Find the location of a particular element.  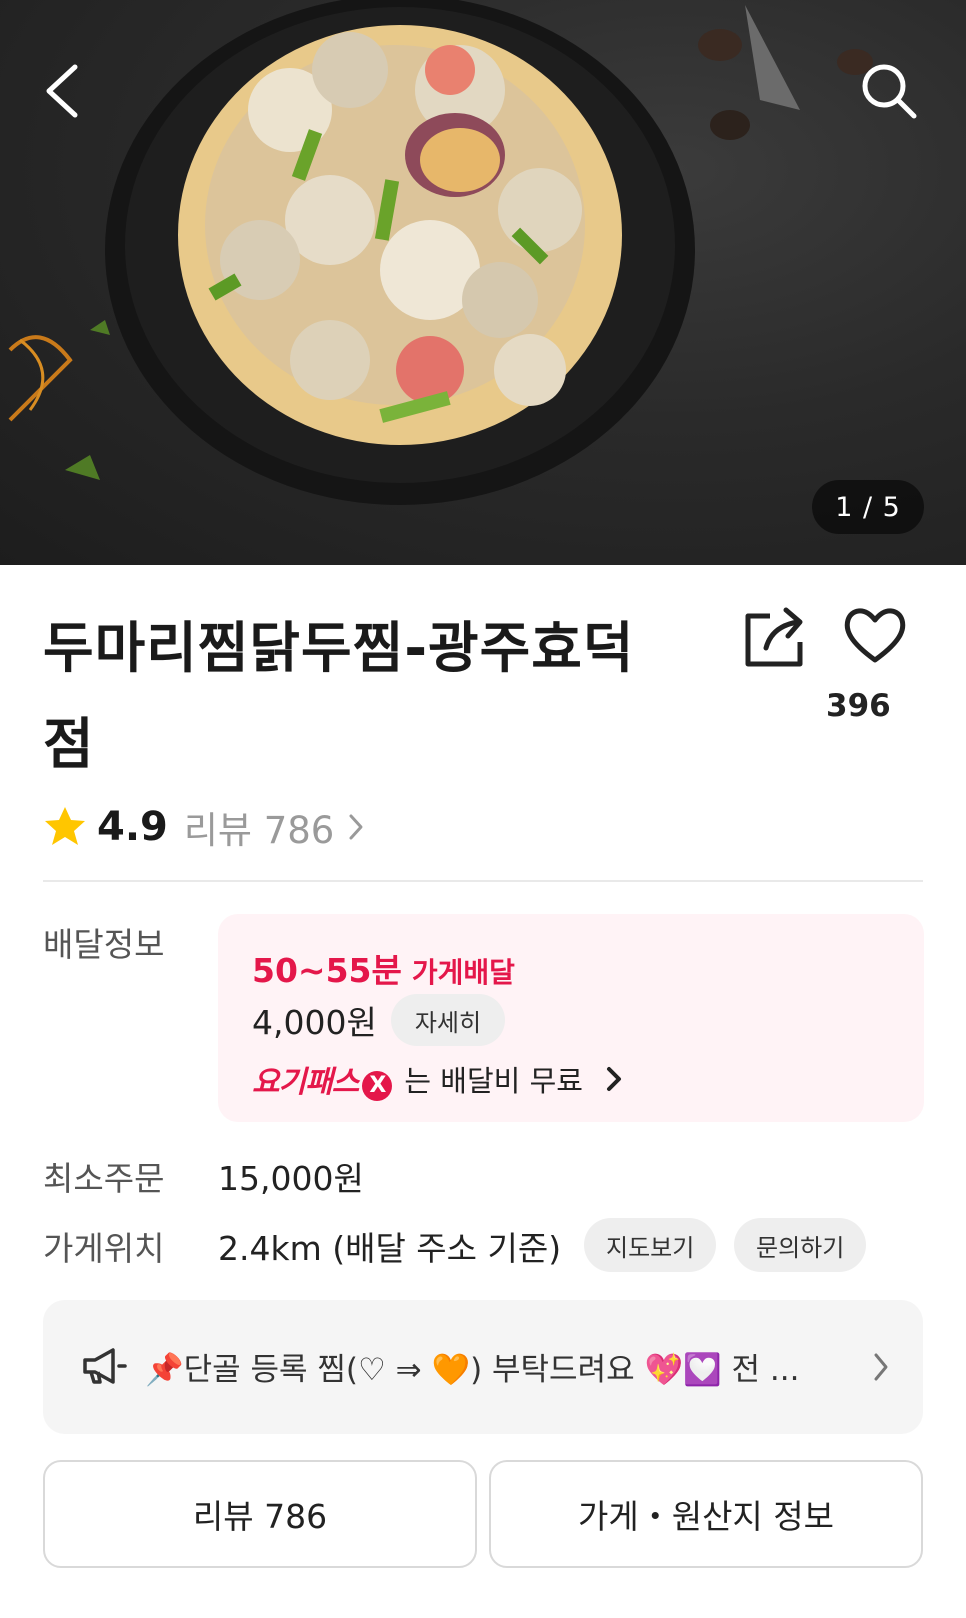

like-count: 396 is located at coordinates (858, 706).